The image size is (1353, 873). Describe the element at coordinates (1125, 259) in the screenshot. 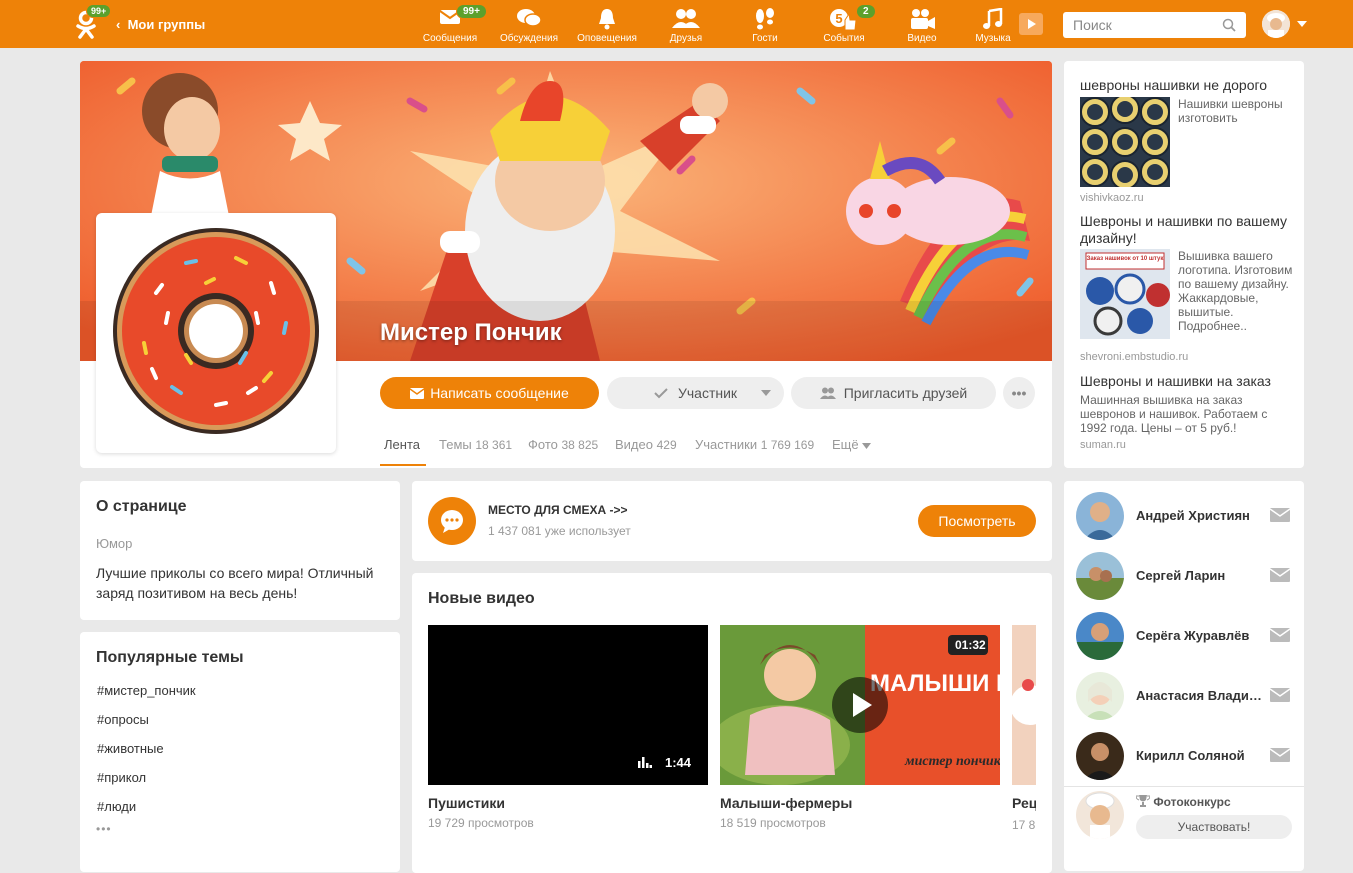

I see `svg-text: Заказ нашивок от 10 штук` at that location.